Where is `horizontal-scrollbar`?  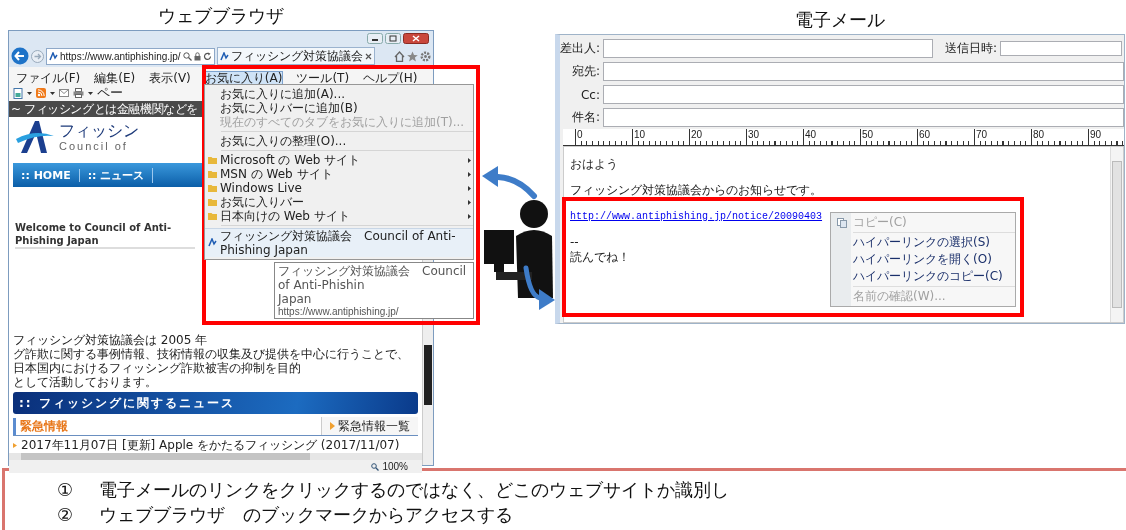 horizontal-scrollbar is located at coordinates (215, 456).